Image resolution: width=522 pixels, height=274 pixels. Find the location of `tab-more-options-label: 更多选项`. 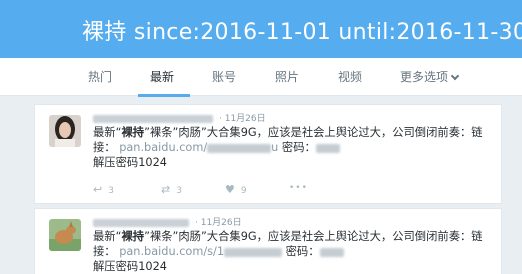

tab-more-options-label: 更多选项 is located at coordinates (424, 77).